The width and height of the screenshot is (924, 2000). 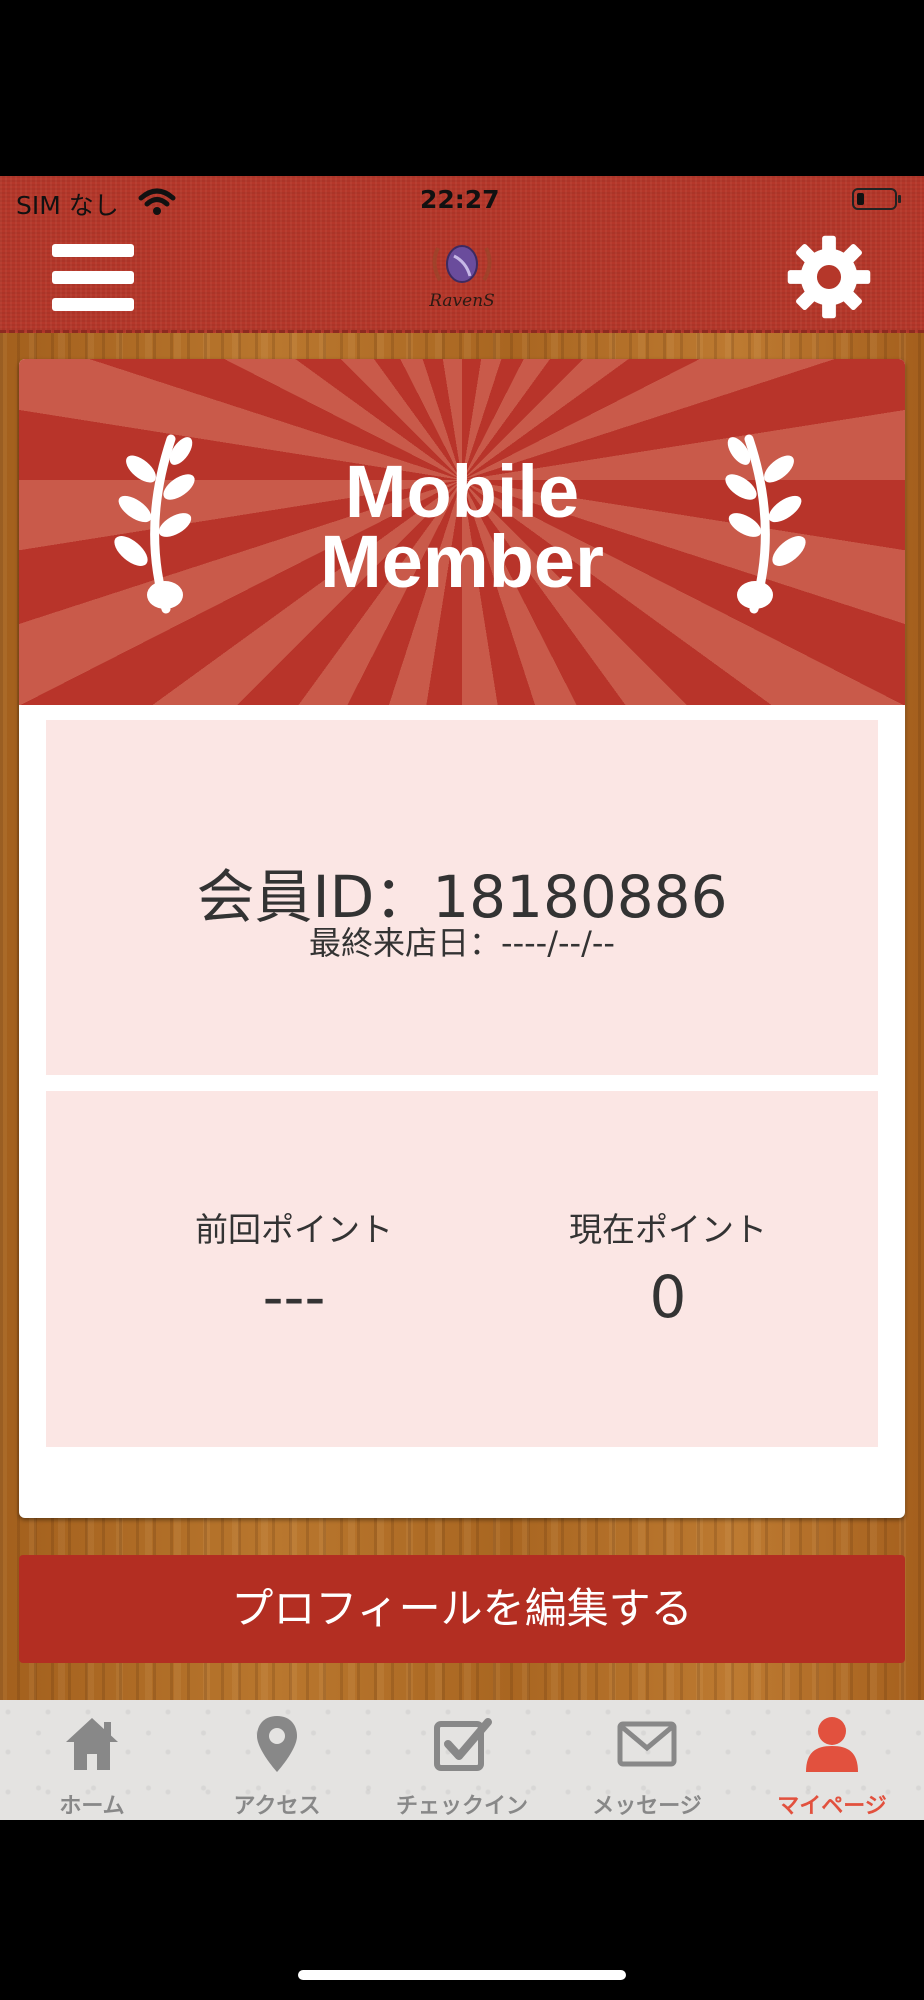 I want to click on person-icon, so click(x=832, y=1744).